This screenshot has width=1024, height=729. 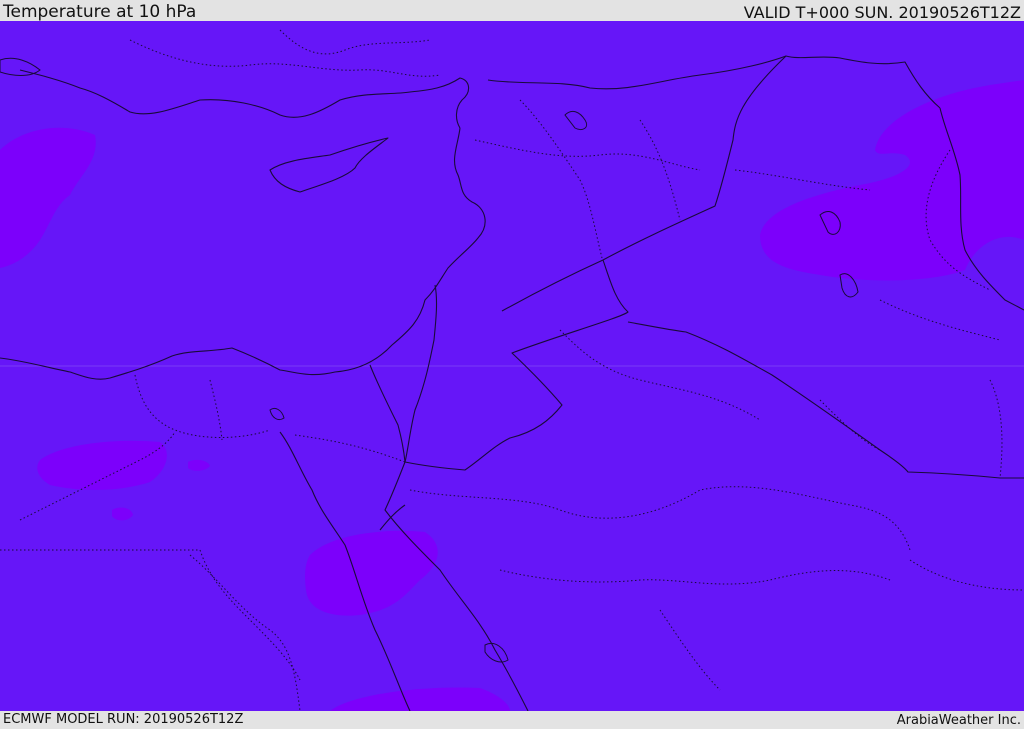 I want to click on valid-time: VALID T+000 SUN. 20190526T12Z, so click(x=882, y=12).